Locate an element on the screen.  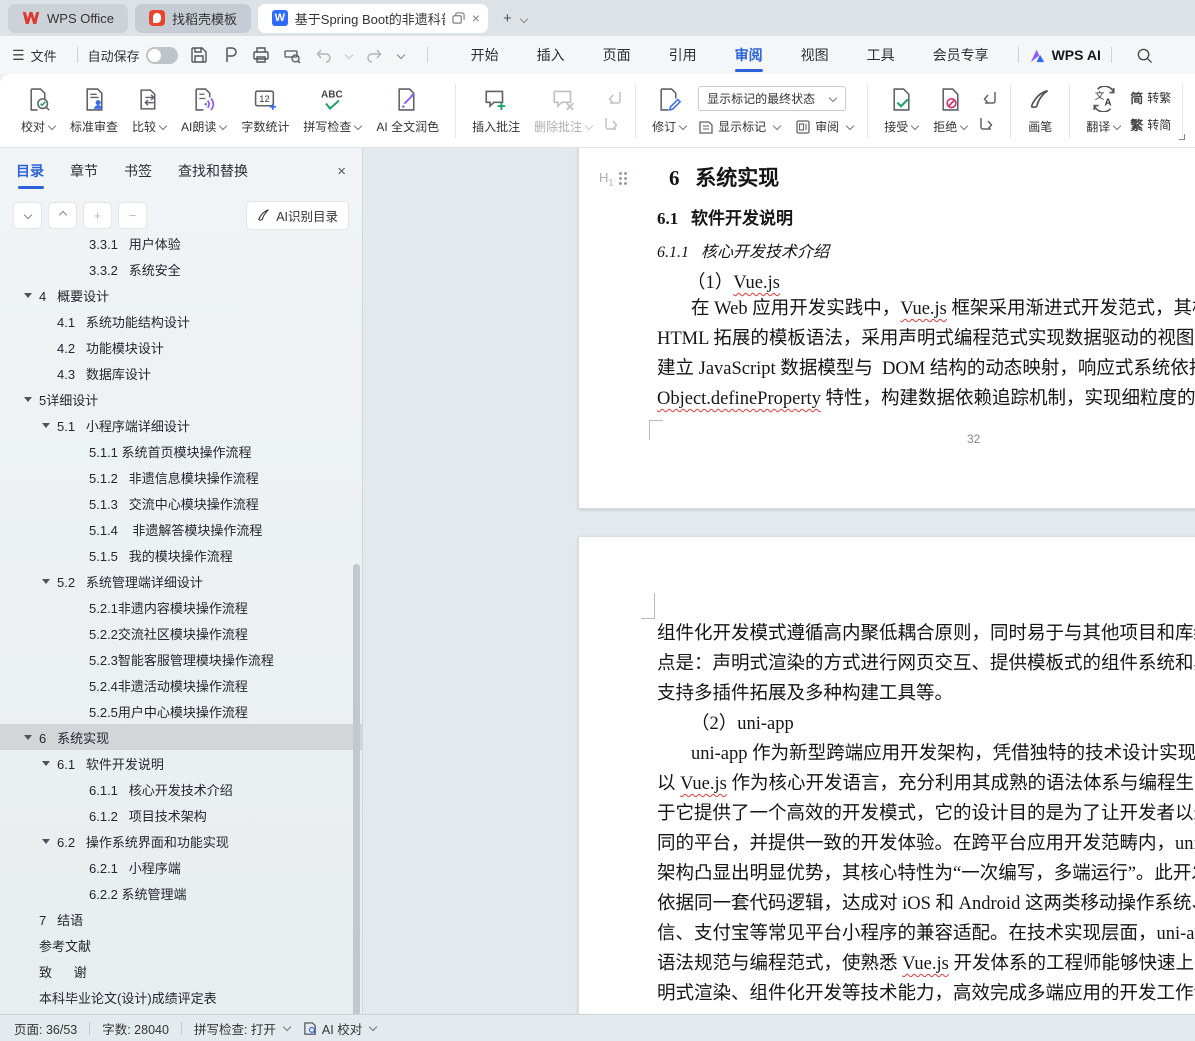
menu-tab-review-active: 审阅 is located at coordinates (749, 55).